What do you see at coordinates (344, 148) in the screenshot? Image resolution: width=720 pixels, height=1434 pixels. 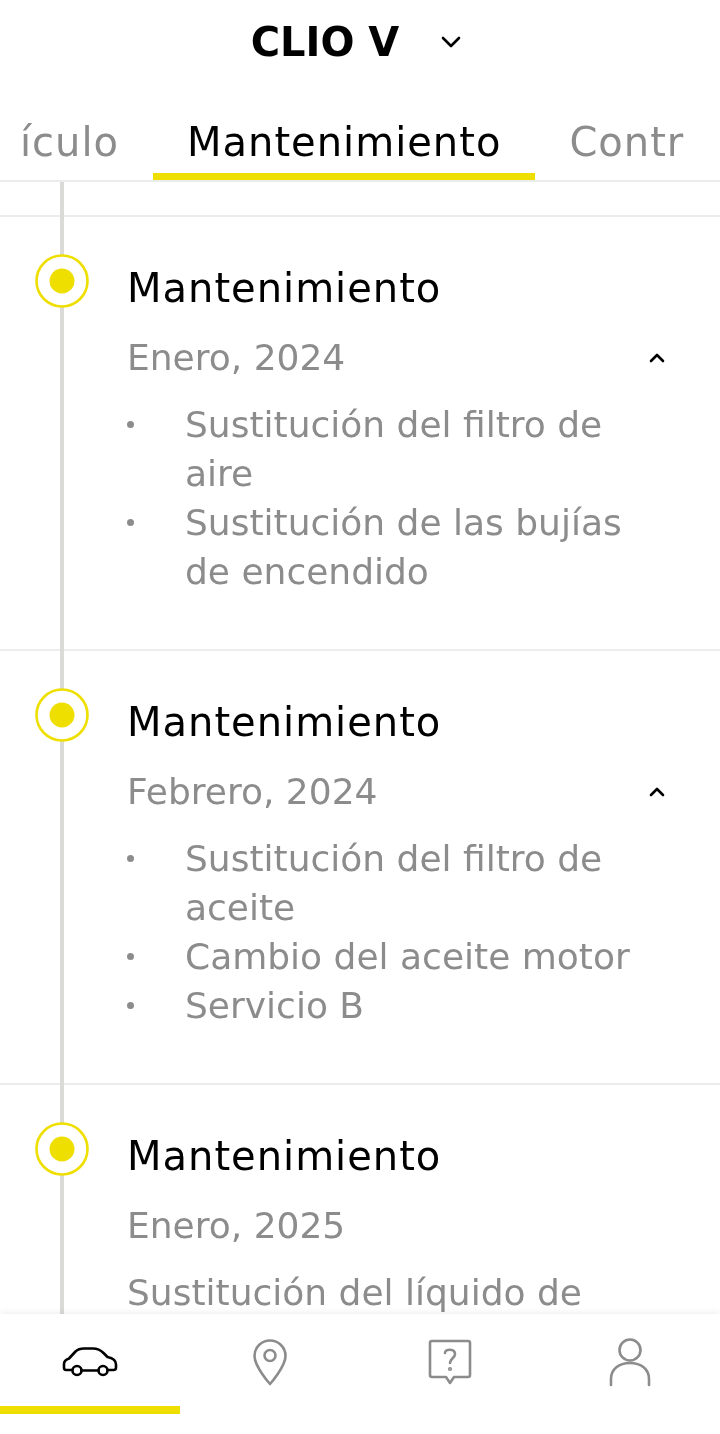 I see `tab: Mantenimiento` at bounding box center [344, 148].